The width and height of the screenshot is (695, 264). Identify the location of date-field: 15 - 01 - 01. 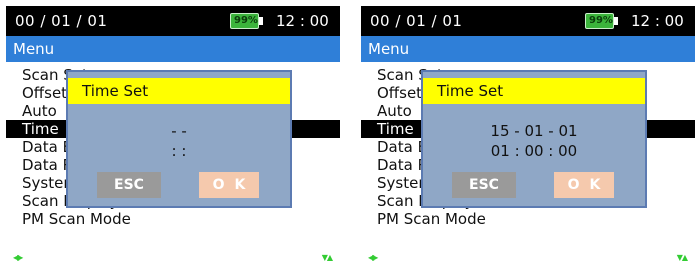
(534, 131).